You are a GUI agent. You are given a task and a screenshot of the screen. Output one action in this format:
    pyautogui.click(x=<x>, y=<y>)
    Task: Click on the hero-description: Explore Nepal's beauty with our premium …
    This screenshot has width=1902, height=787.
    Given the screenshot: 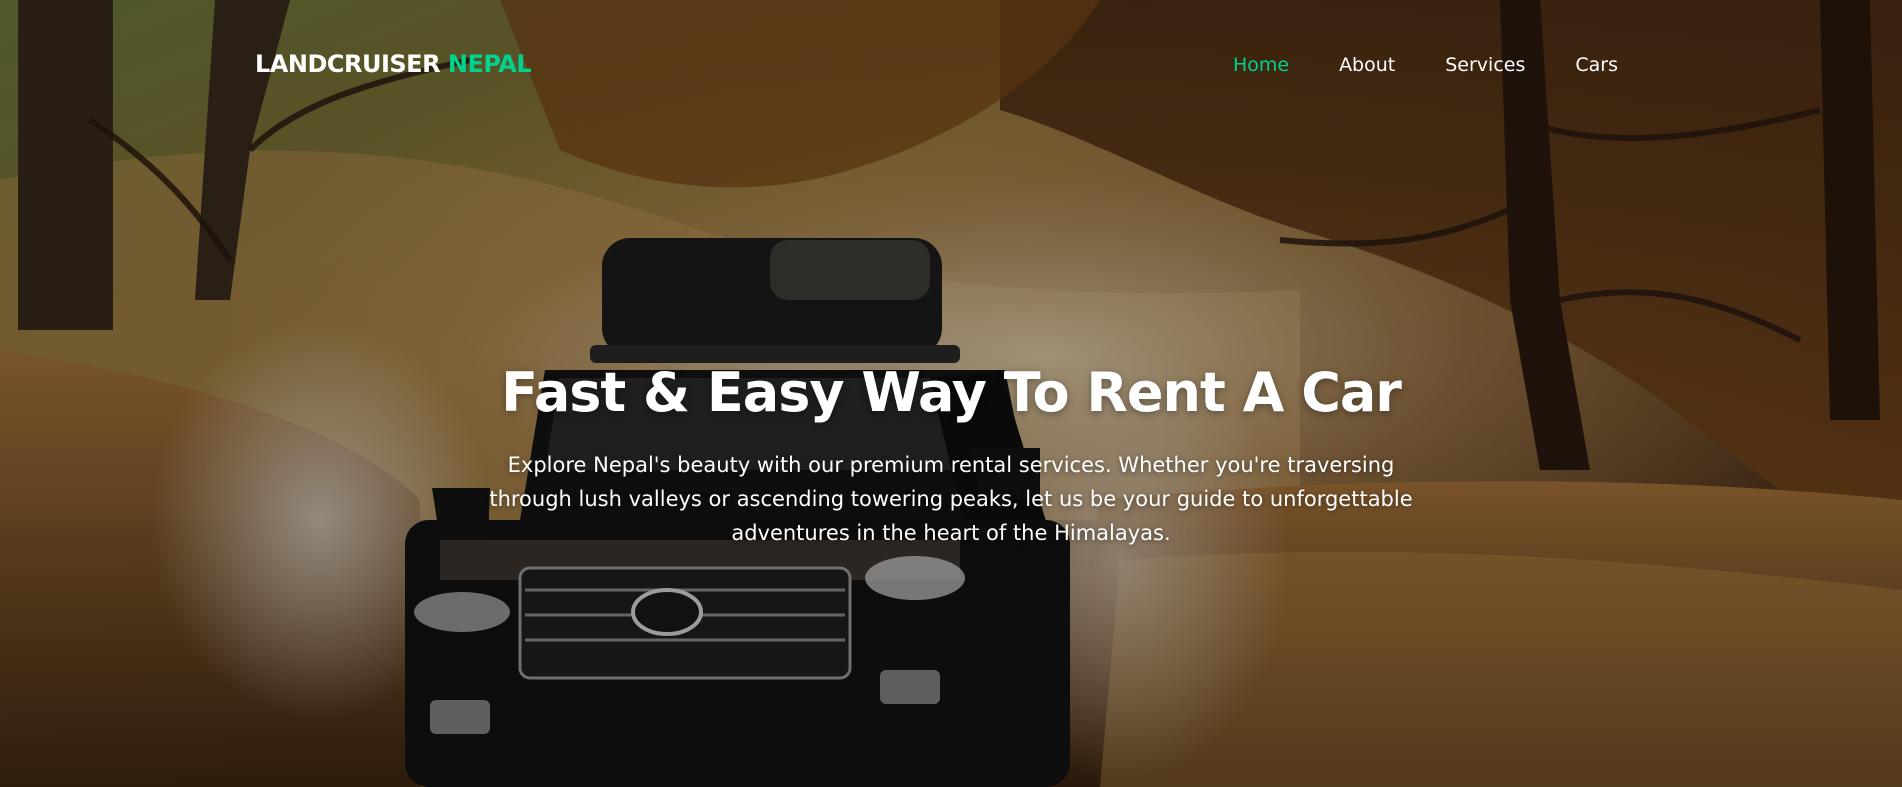 What is the action you would take?
    pyautogui.click(x=951, y=499)
    